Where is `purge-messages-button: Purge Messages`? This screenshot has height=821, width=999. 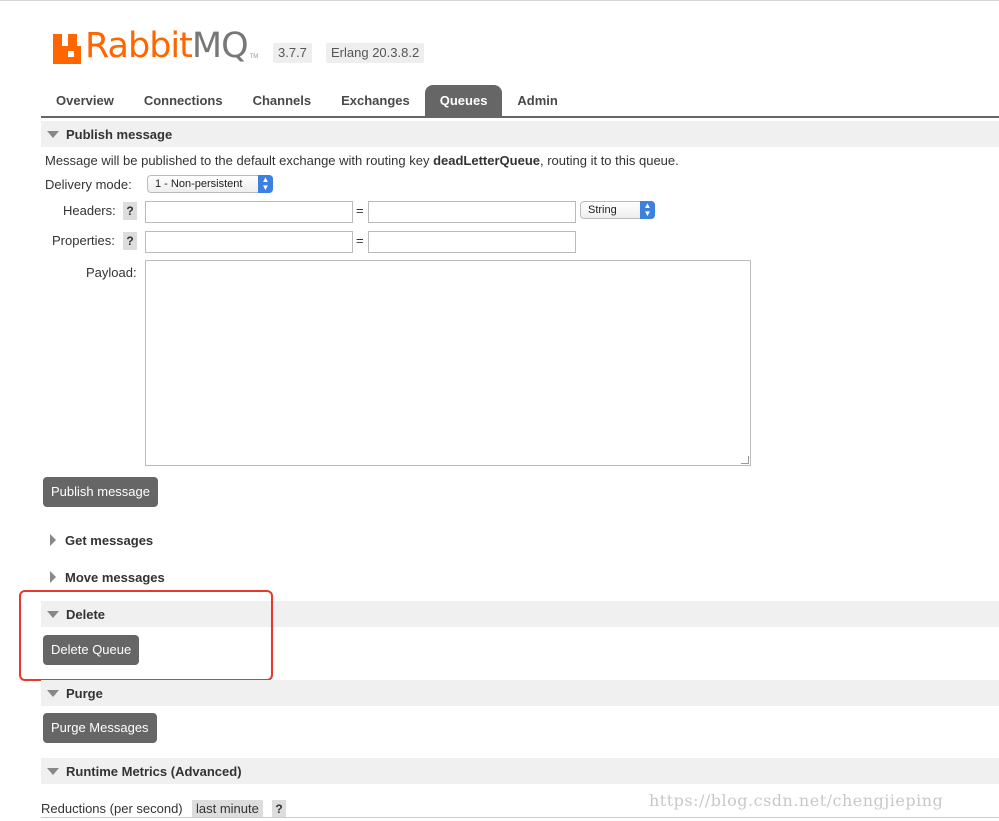 purge-messages-button: Purge Messages is located at coordinates (100, 728).